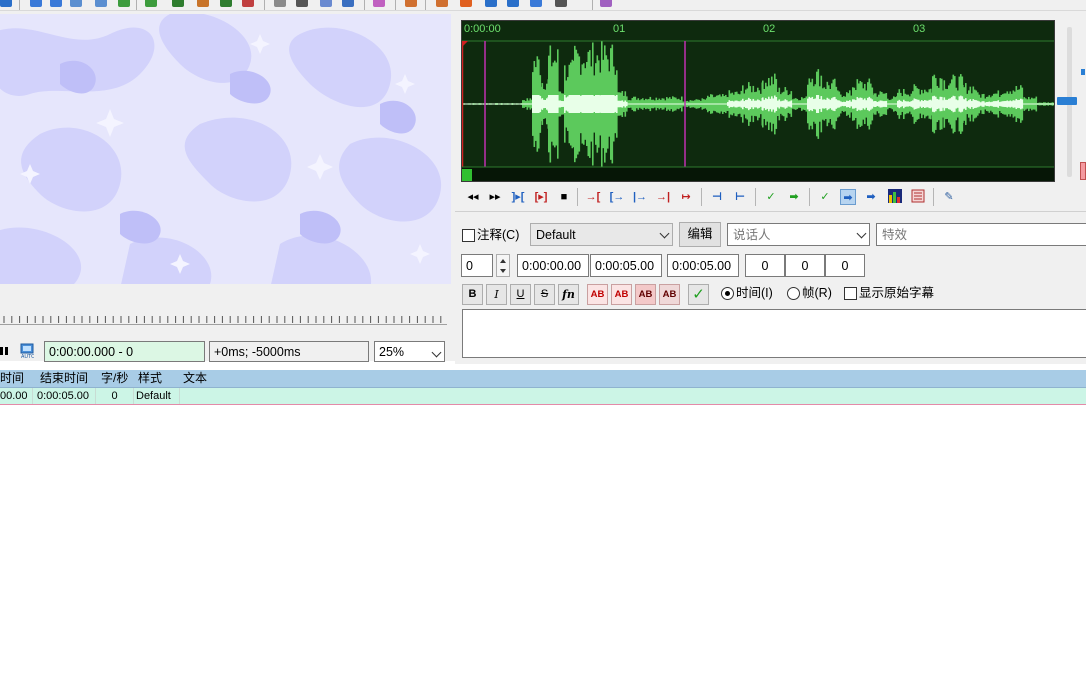  What do you see at coordinates (491, 3) in the screenshot?
I see `clock-icon` at bounding box center [491, 3].